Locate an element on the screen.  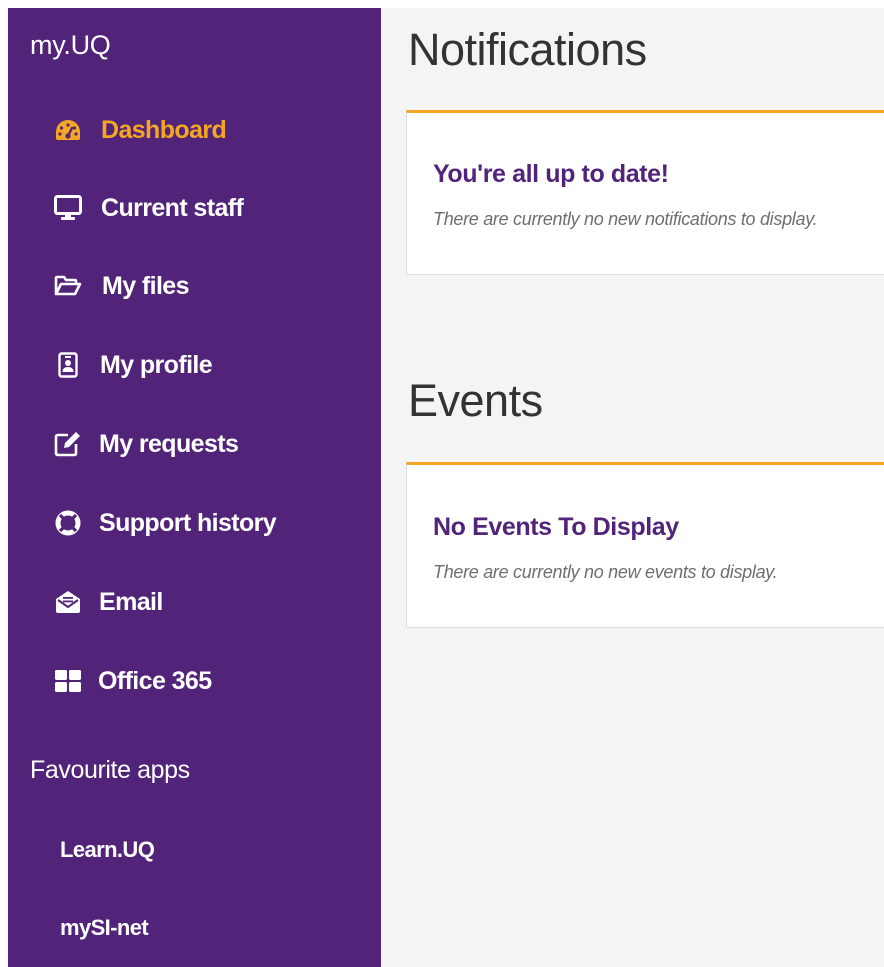
sidebar-item-my-profile: My profile is located at coordinates (133, 365).